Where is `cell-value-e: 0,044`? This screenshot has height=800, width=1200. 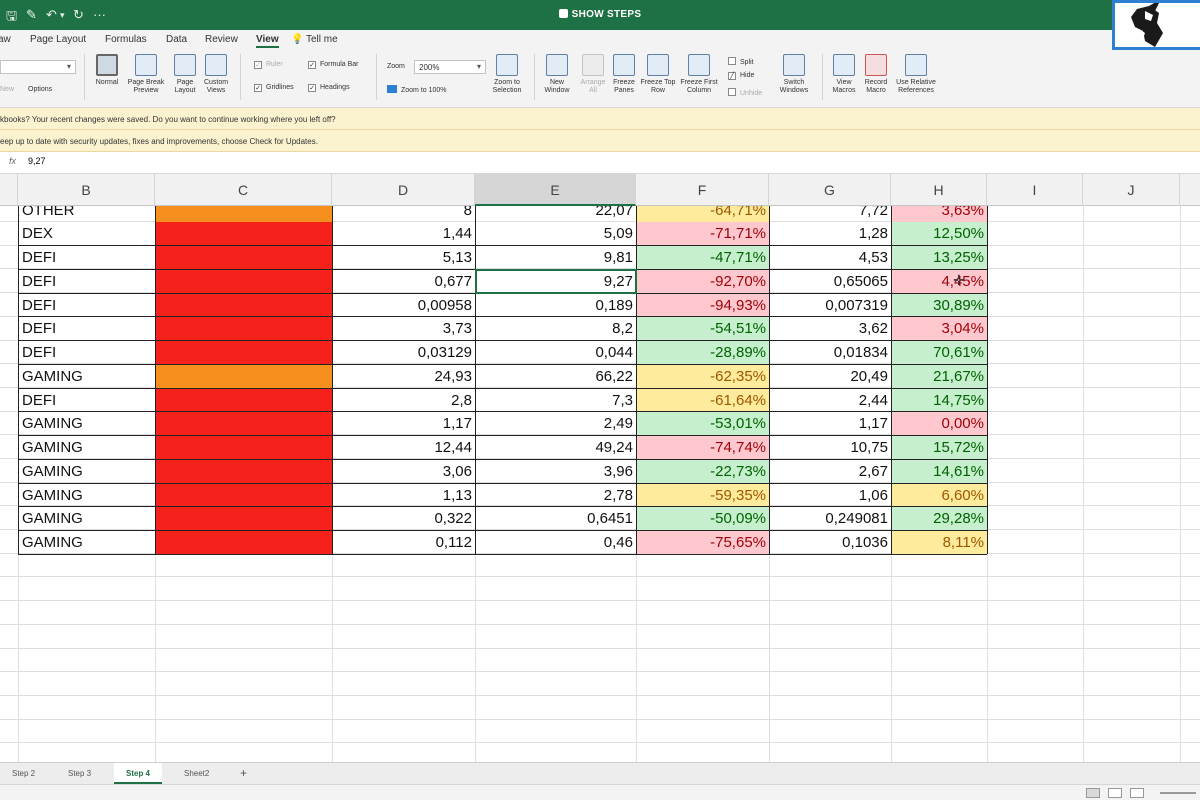 cell-value-e: 0,044 is located at coordinates (556, 352).